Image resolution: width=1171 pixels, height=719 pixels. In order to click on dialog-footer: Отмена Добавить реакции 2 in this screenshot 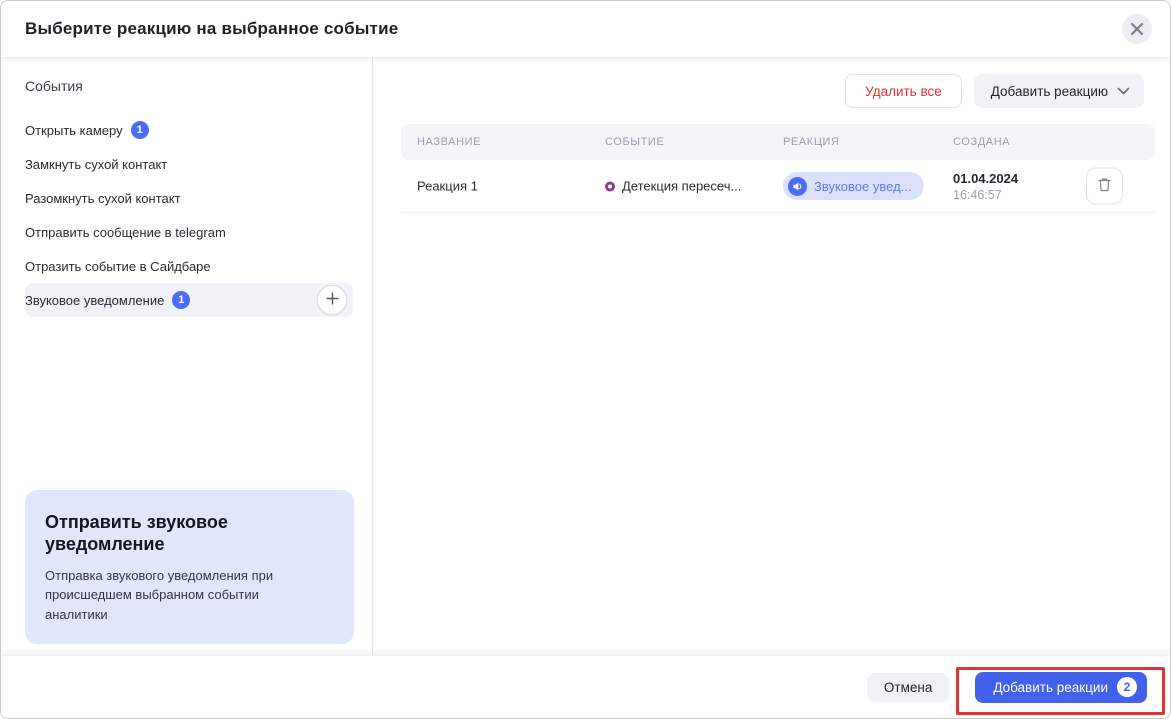, I will do `click(585, 686)`.